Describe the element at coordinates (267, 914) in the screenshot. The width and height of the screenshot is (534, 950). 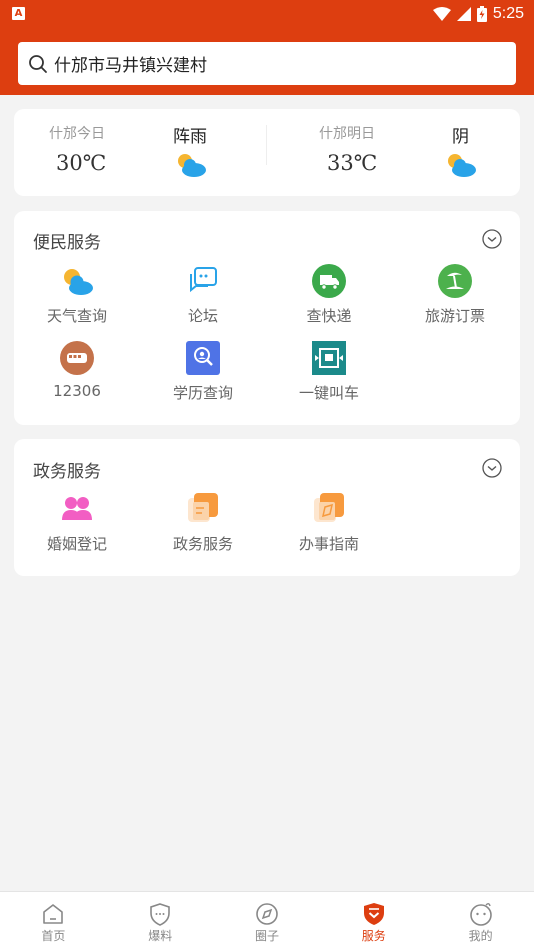
I see `compass-icon` at that location.